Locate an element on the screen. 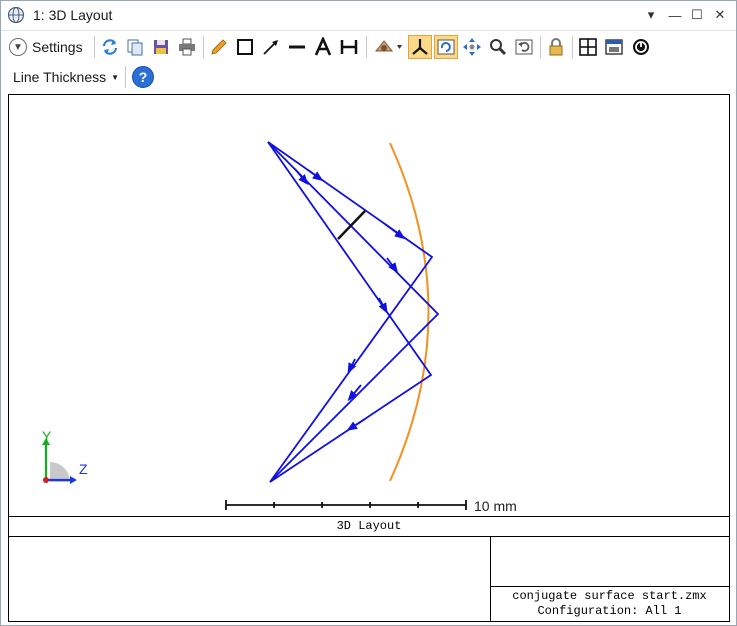 The height and width of the screenshot is (626, 737). line-thickness-label: Line Thickness is located at coordinates (60, 77).